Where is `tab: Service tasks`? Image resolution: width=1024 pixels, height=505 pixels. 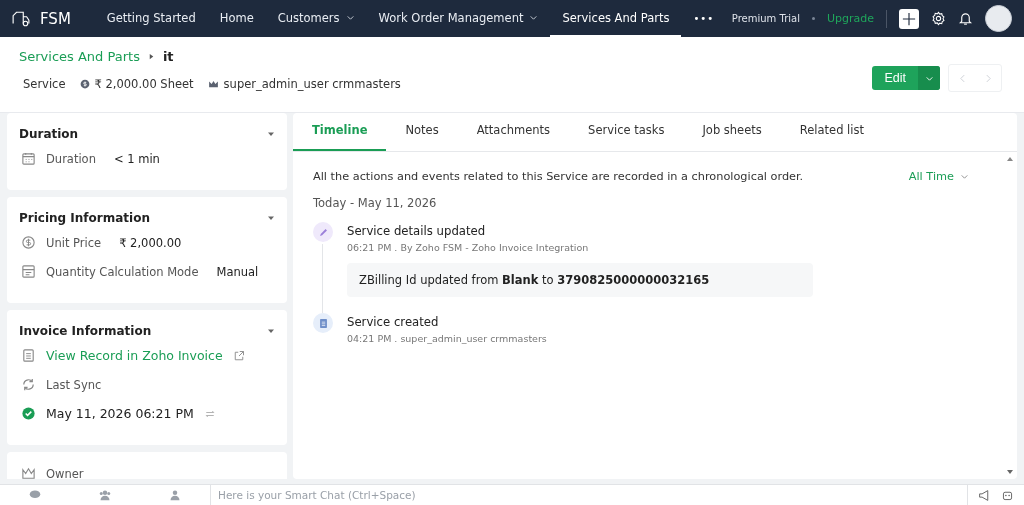 tab: Service tasks is located at coordinates (626, 132).